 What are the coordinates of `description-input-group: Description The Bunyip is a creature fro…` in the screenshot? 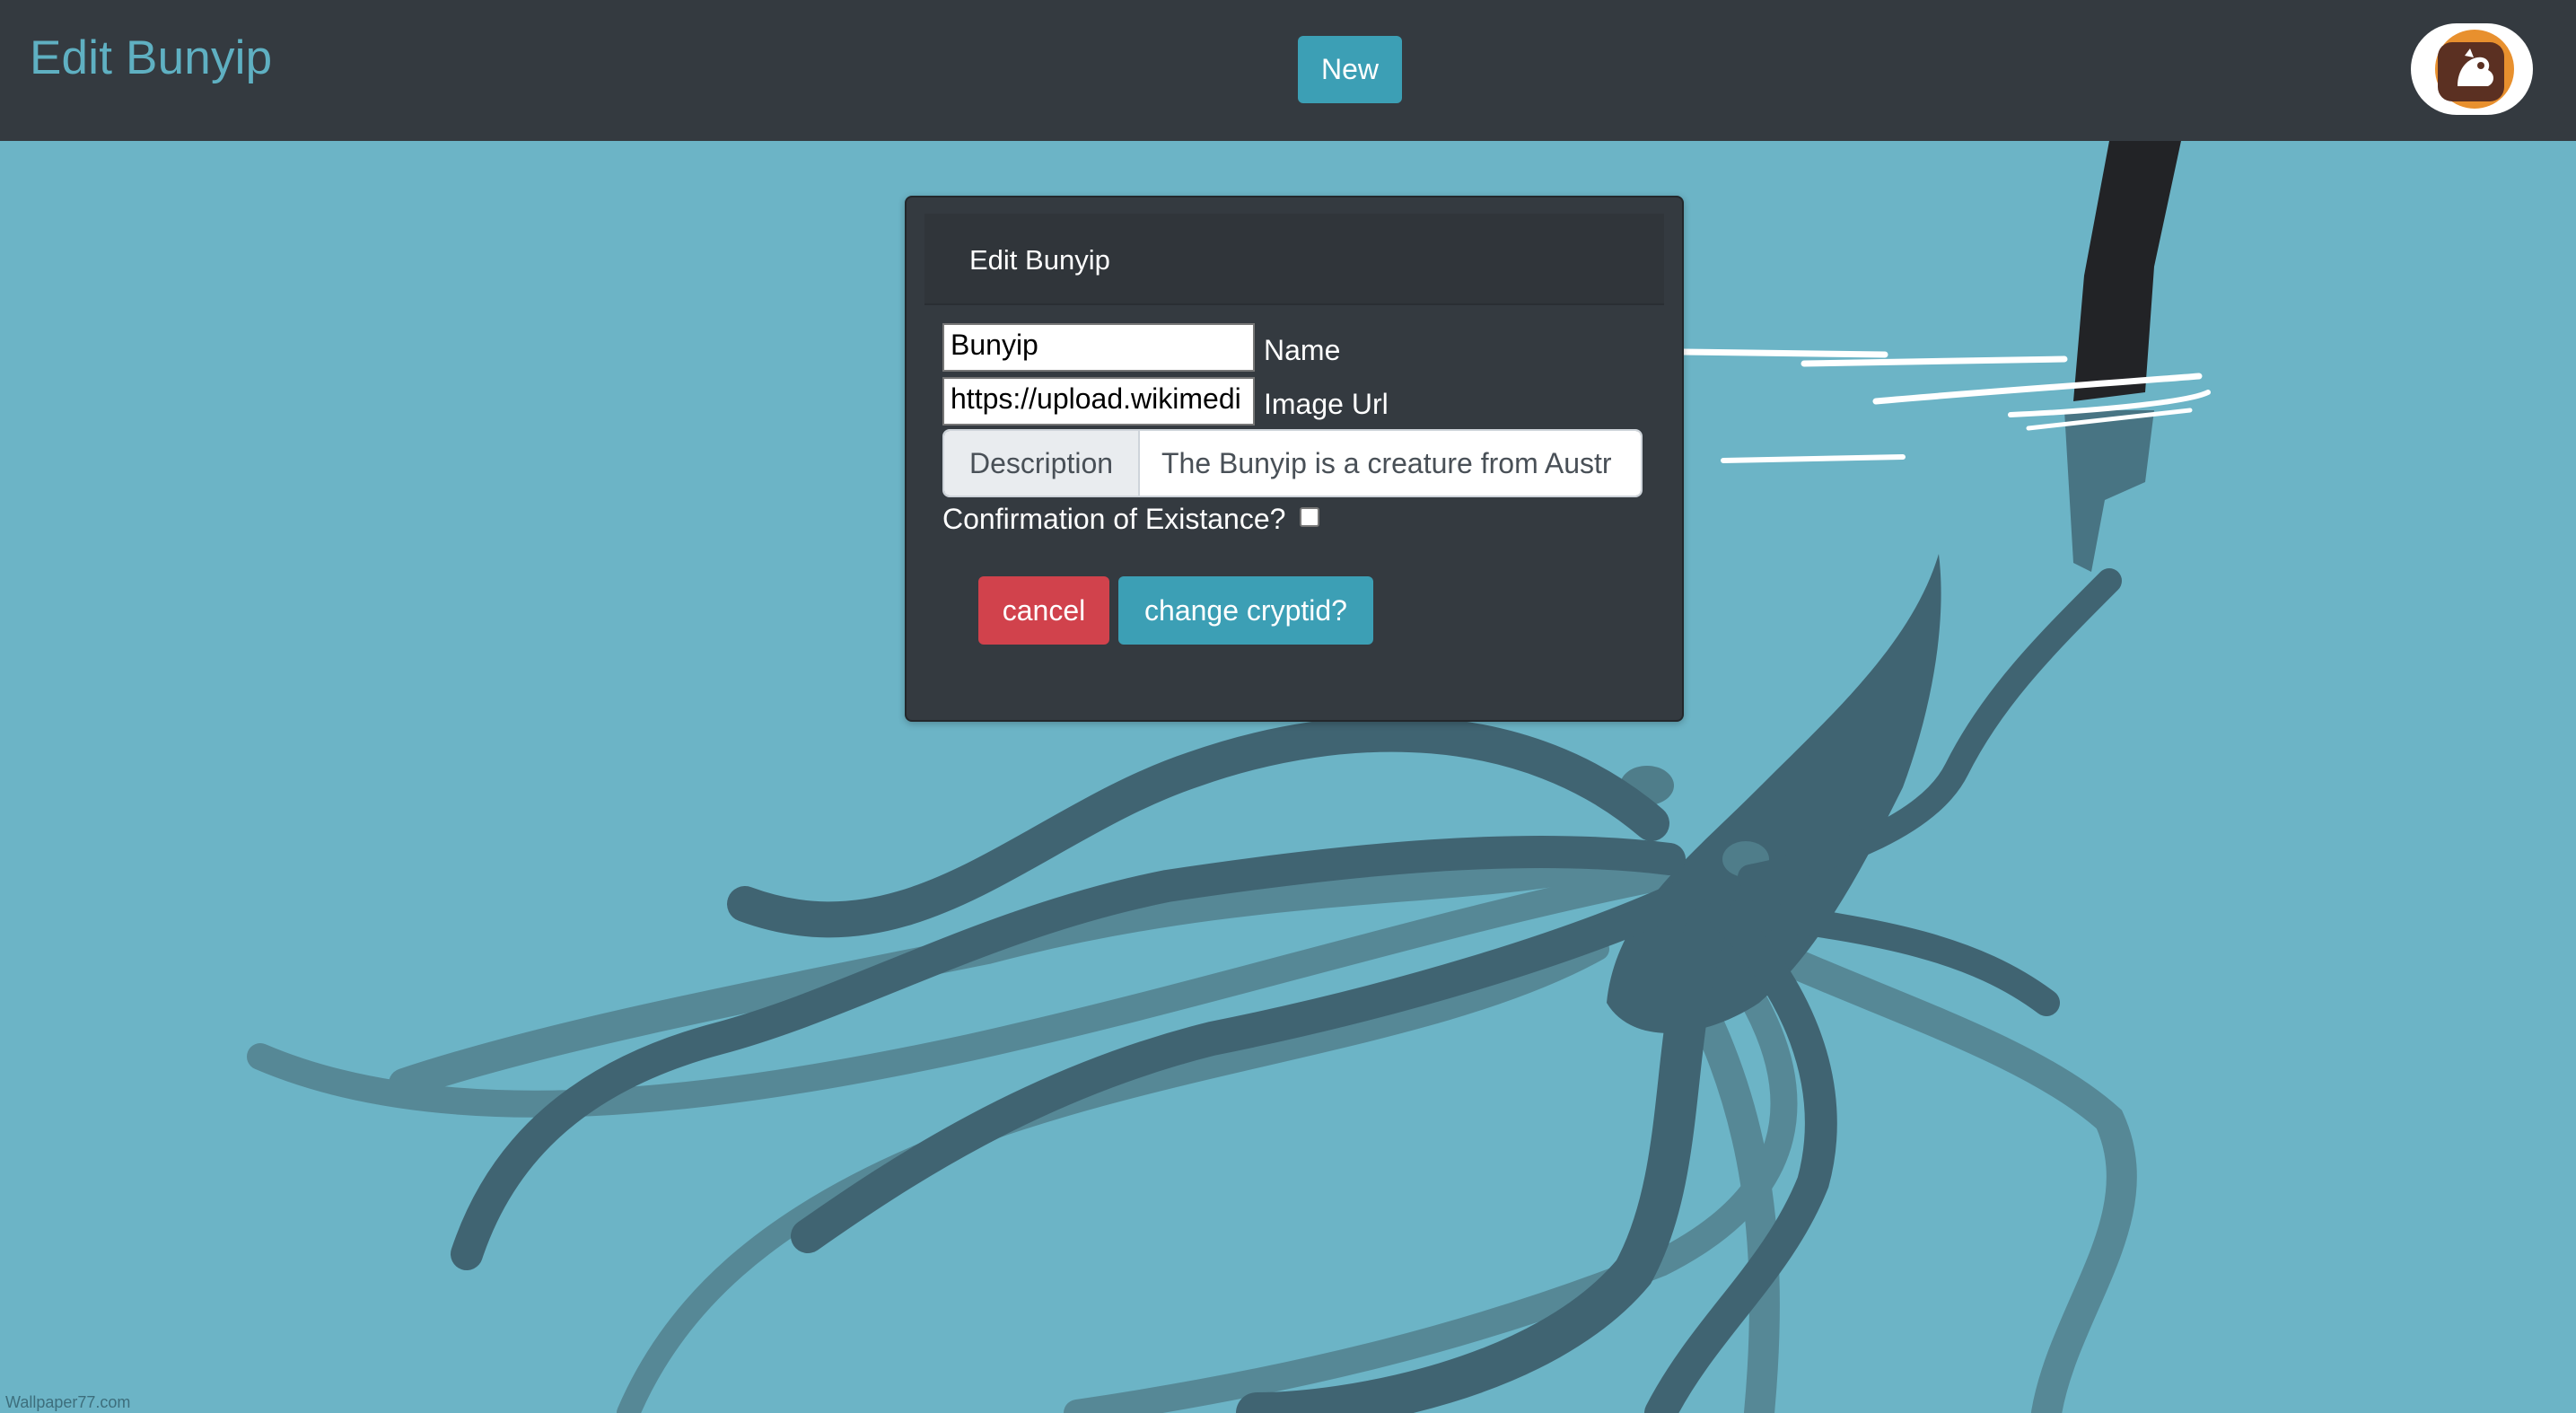 It's located at (1292, 463).